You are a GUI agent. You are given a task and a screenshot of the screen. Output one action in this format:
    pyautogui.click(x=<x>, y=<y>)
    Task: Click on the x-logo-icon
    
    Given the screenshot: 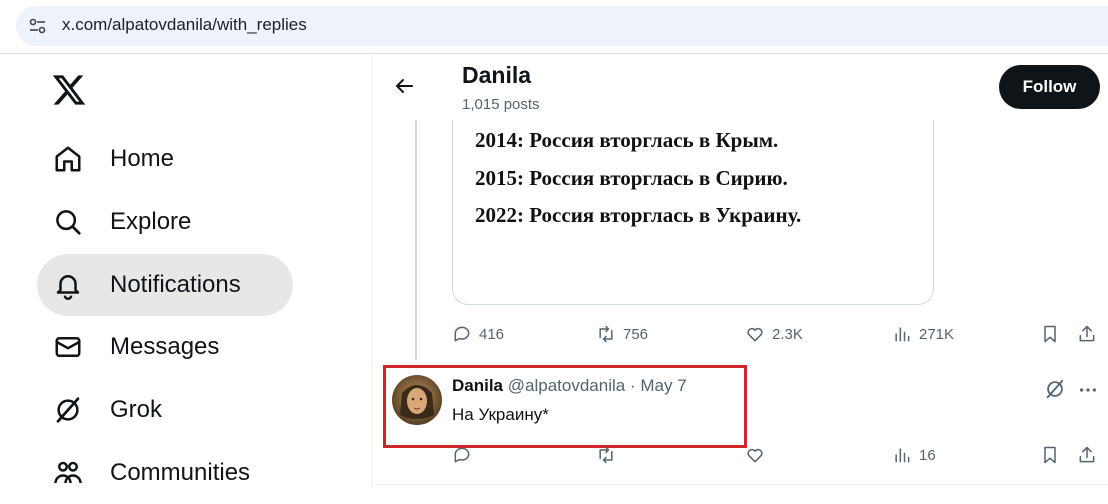 What is the action you would take?
    pyautogui.click(x=69, y=90)
    